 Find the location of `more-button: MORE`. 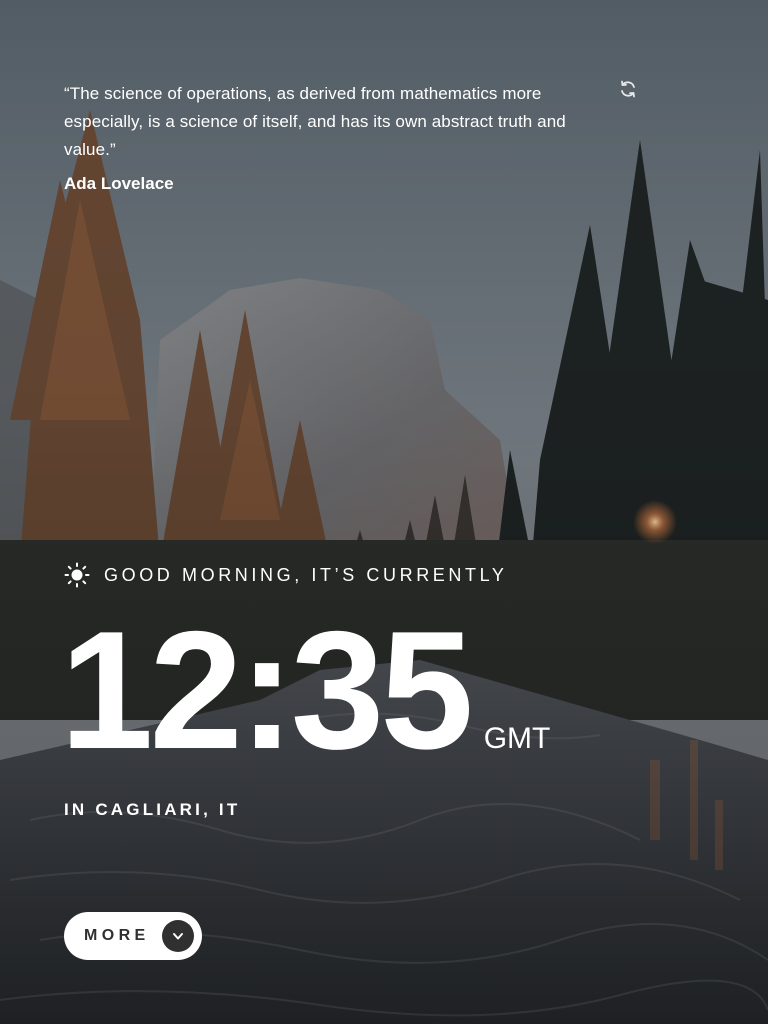

more-button: MORE is located at coordinates (133, 936).